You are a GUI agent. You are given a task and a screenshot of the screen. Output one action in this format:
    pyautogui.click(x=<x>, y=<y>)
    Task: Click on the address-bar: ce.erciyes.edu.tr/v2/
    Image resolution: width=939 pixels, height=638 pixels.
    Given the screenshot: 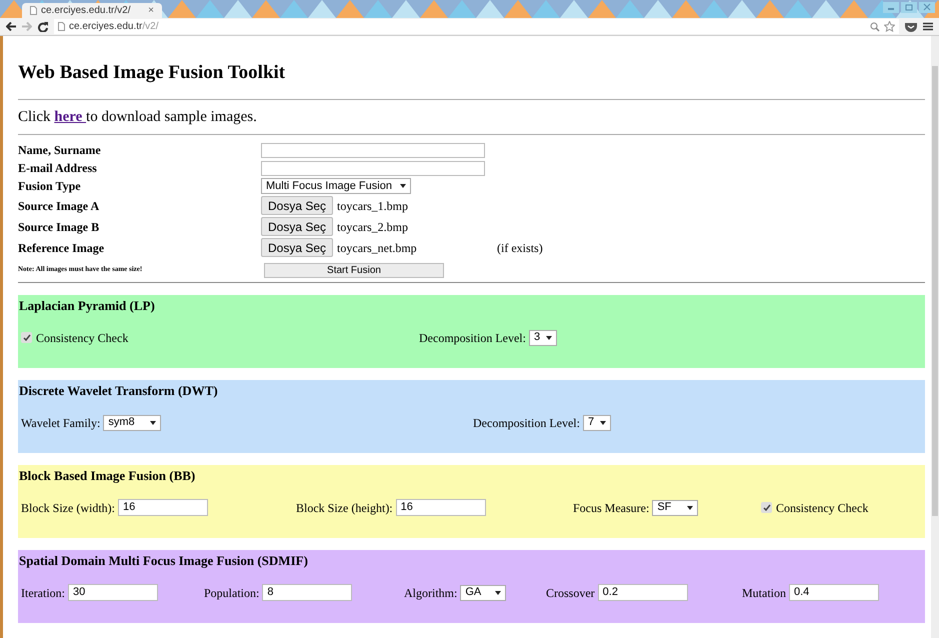 What is the action you would take?
    pyautogui.click(x=476, y=26)
    